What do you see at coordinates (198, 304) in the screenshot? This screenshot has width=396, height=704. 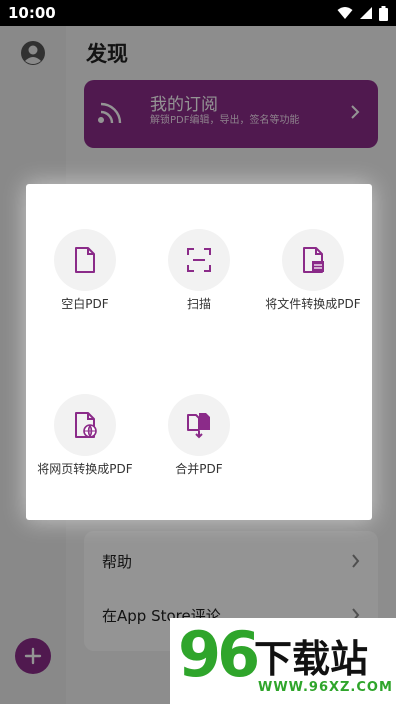 I see `action-label: 扫描` at bounding box center [198, 304].